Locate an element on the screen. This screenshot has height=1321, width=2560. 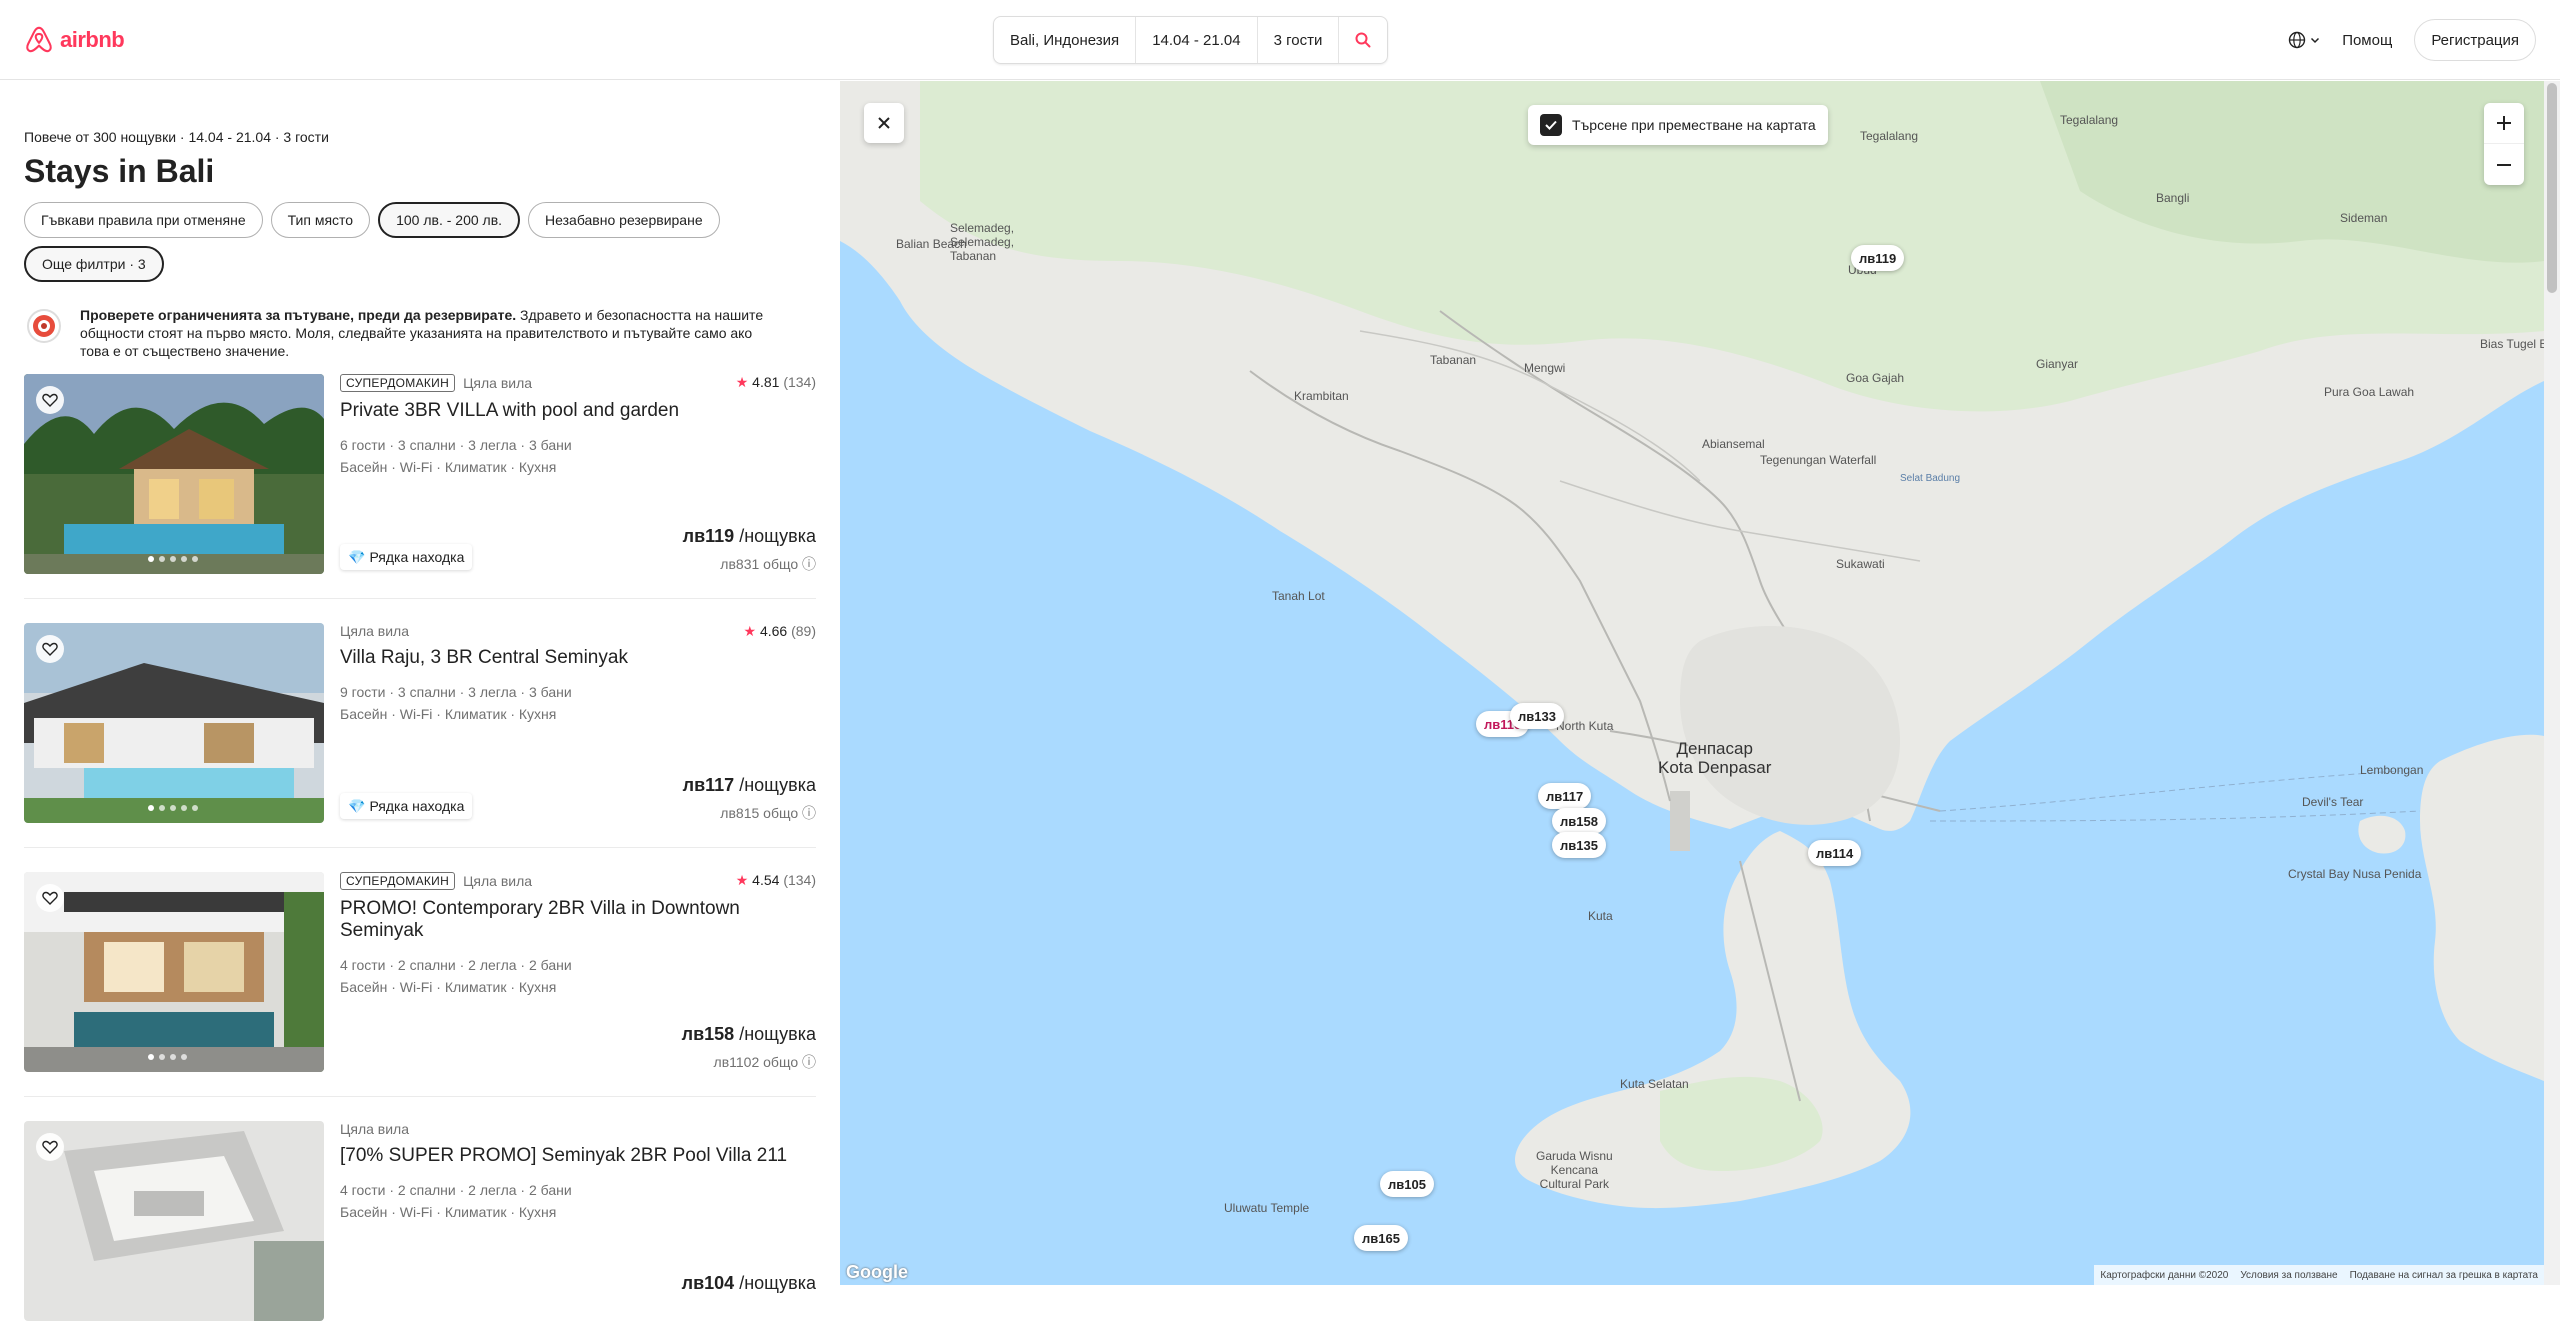
filter-place-type: Тип място is located at coordinates (320, 220).